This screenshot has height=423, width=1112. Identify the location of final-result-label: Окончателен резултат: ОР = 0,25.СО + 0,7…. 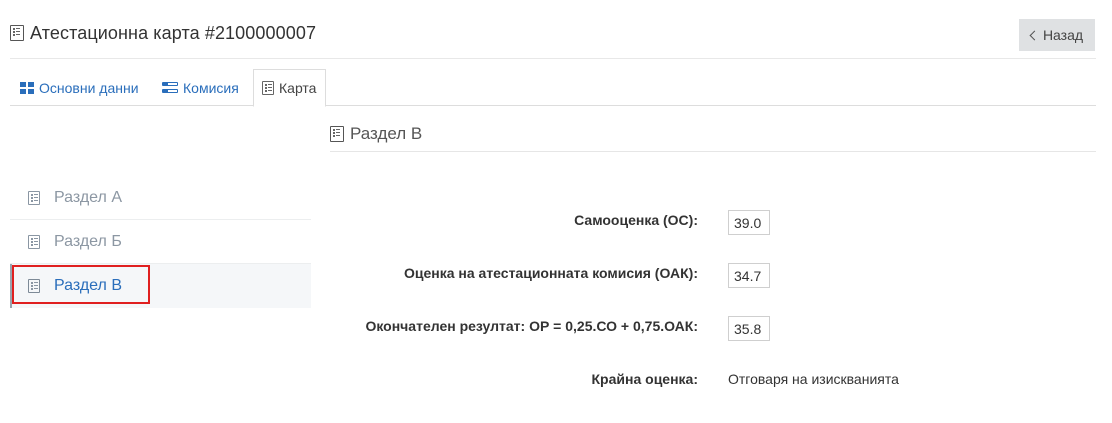
(531, 326).